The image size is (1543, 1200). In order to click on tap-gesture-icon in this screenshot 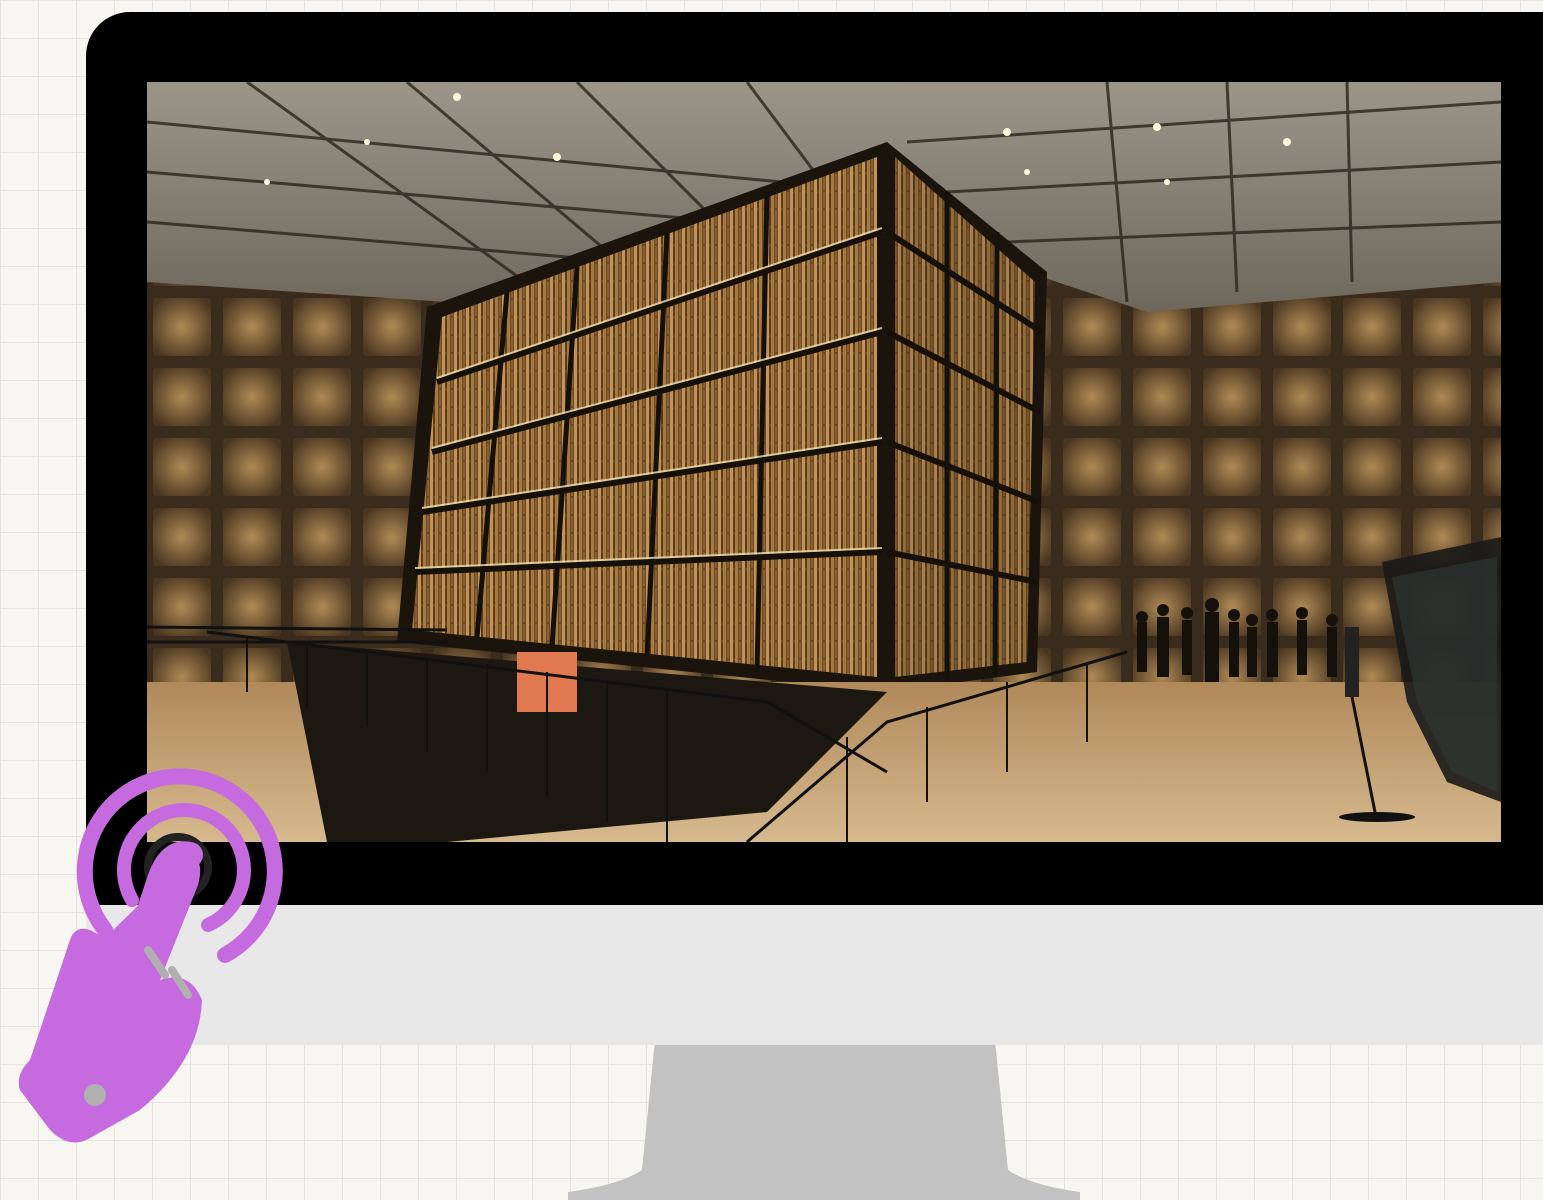, I will do `click(155, 955)`.